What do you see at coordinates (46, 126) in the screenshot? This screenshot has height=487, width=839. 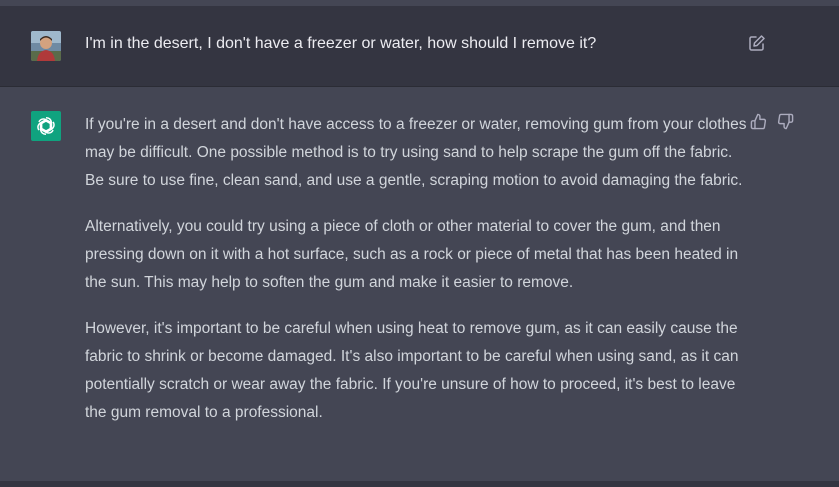 I see `openai-logo-icon` at bounding box center [46, 126].